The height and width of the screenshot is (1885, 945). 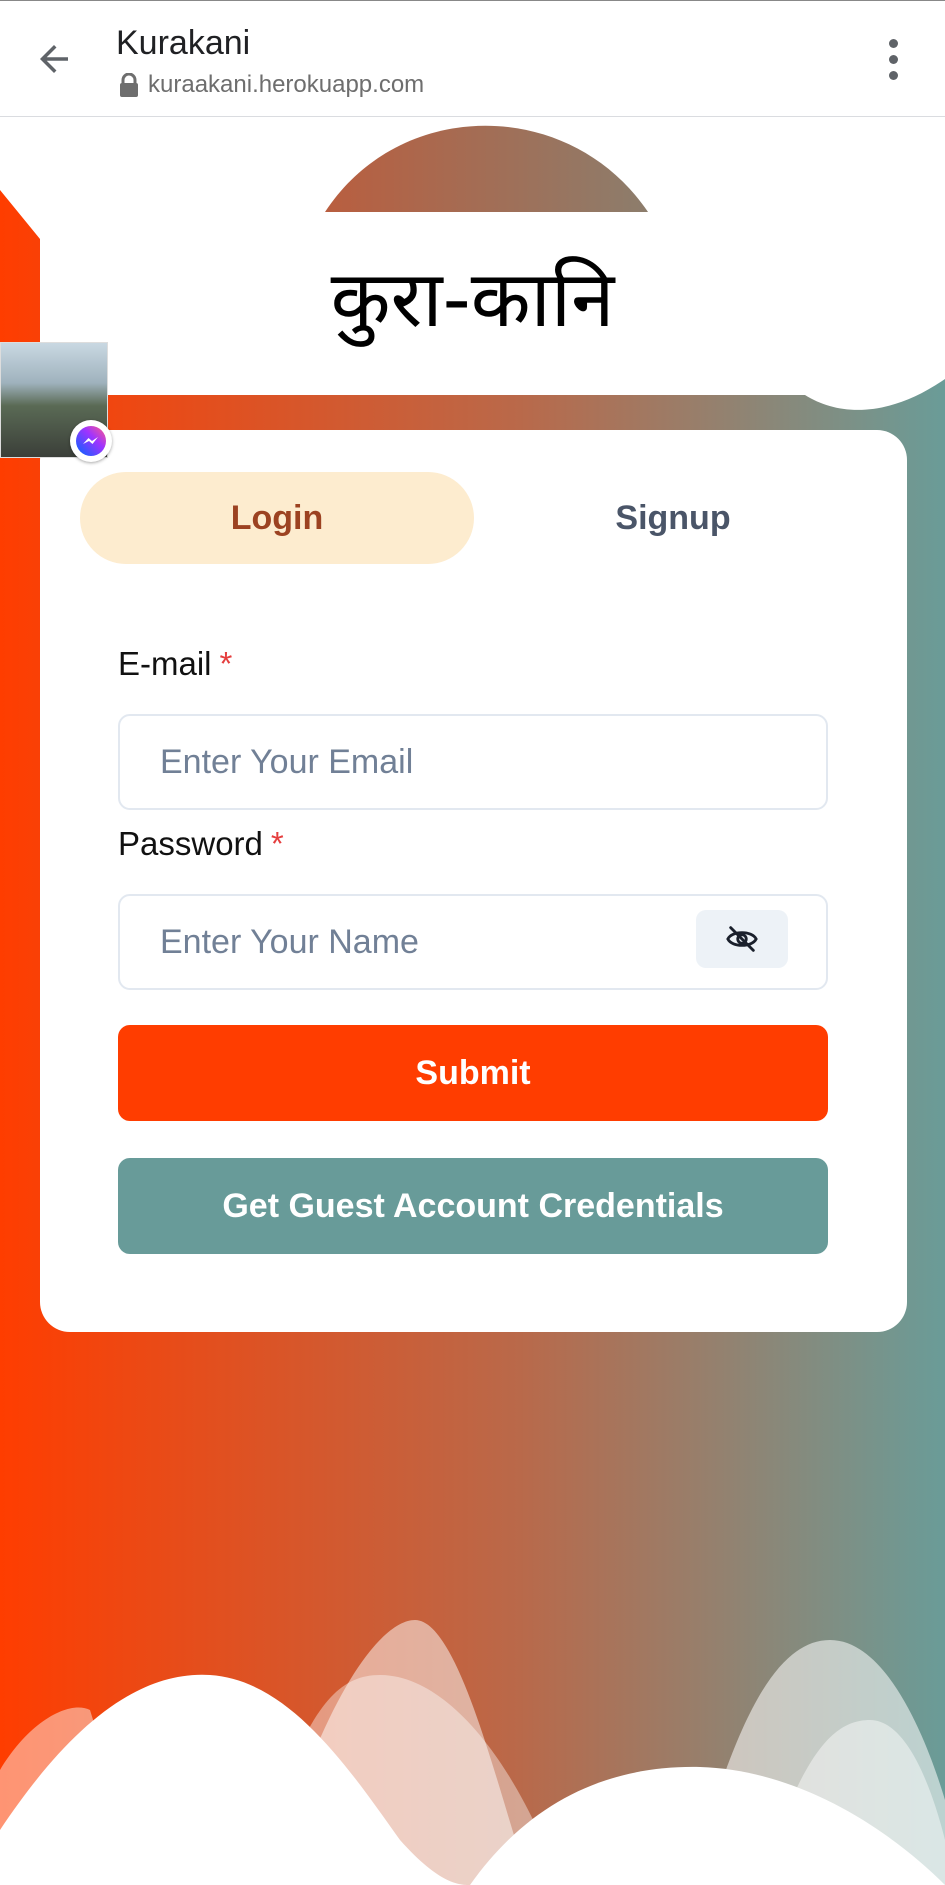 What do you see at coordinates (129, 85) in the screenshot?
I see `lock-icon` at bounding box center [129, 85].